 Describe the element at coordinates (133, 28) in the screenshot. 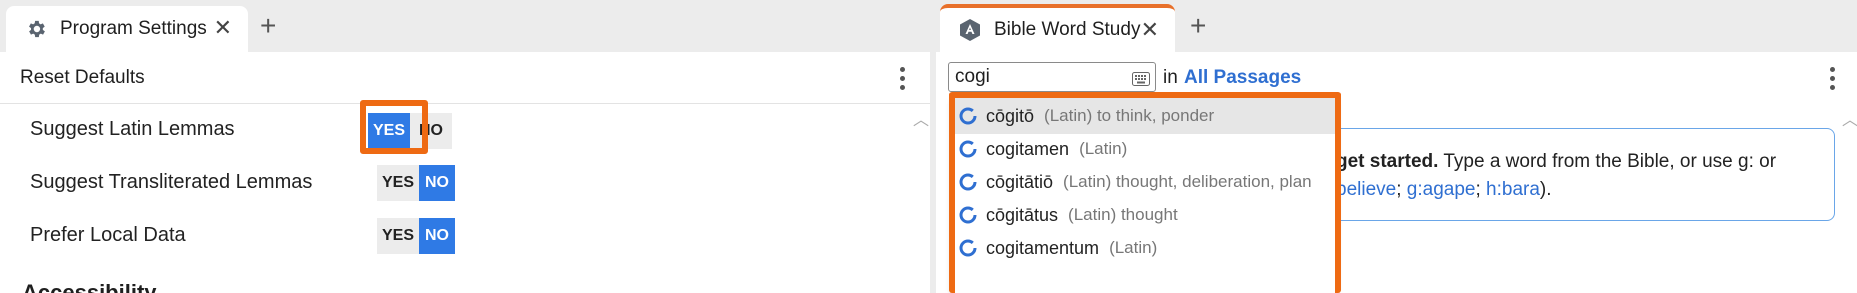

I see `tab-title: Program Settings` at that location.